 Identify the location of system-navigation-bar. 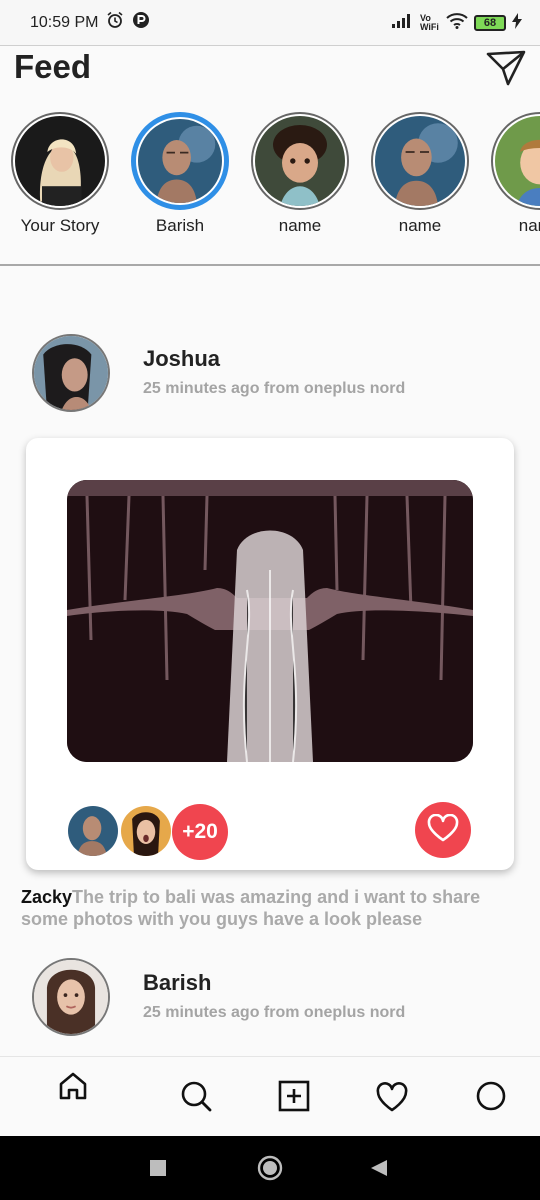
(270, 1168).